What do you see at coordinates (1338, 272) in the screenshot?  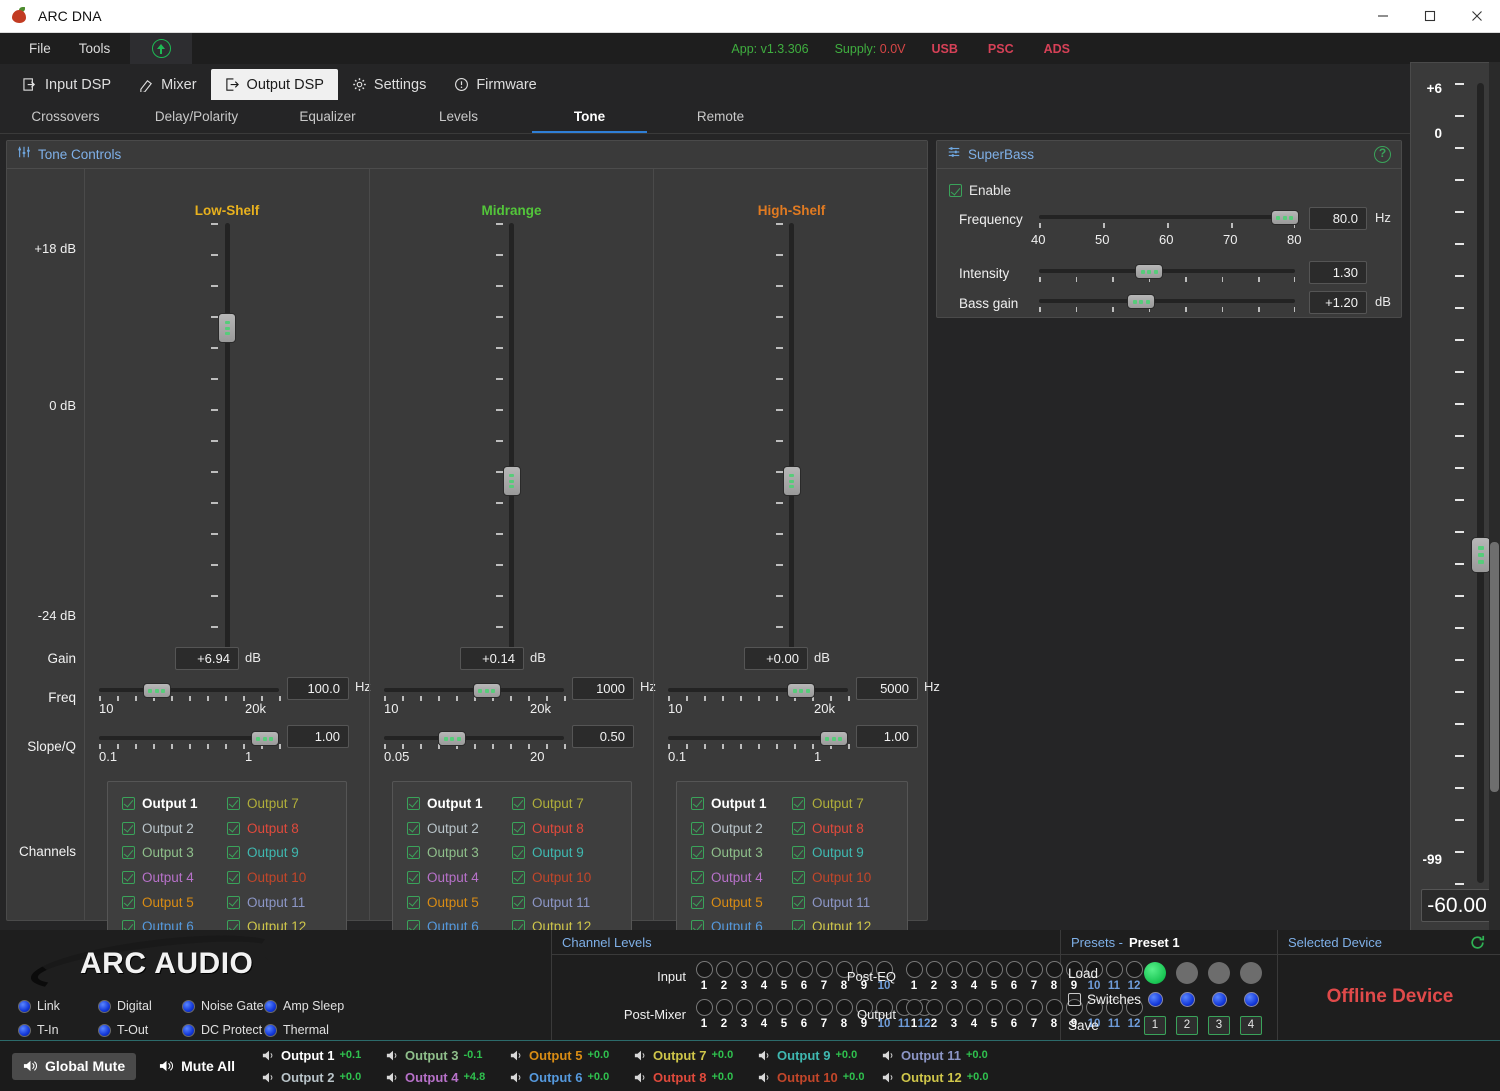 I see `superbass-value-2: 1.30` at bounding box center [1338, 272].